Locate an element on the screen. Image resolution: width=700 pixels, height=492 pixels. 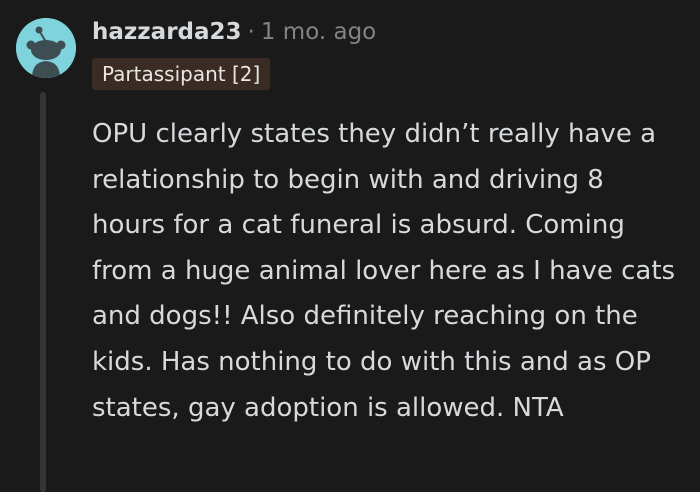
snoo-avatar-icon is located at coordinates (46, 48).